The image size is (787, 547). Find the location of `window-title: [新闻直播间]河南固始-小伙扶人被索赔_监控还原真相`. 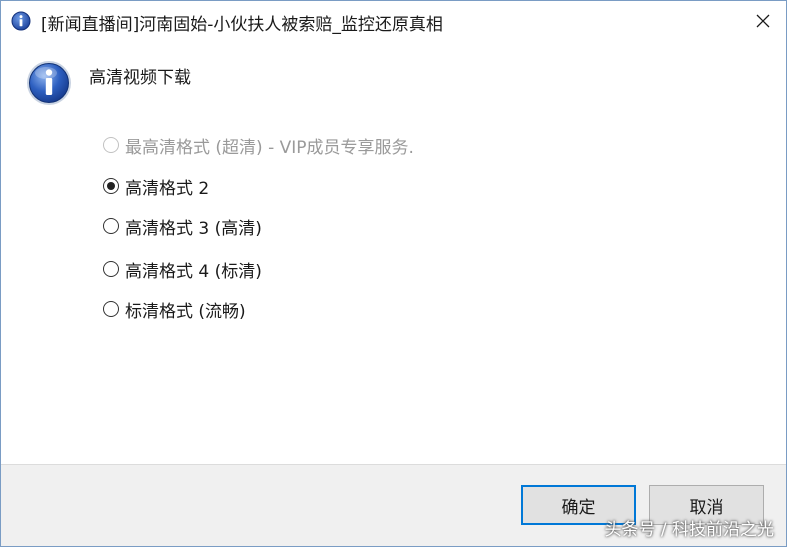

window-title: [新闻直播间]河南固始-小伙扶人被索赔_监控还原真相 is located at coordinates (242, 25).